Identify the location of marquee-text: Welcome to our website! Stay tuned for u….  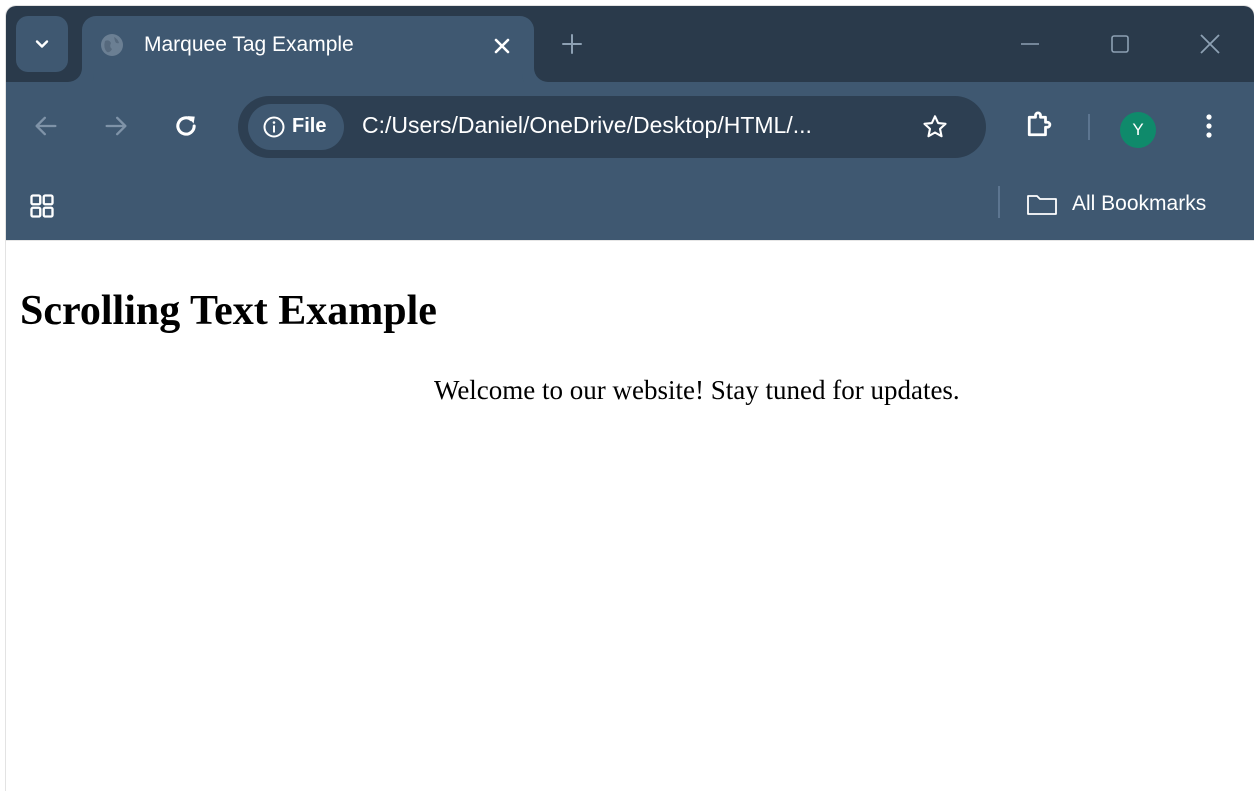
(697, 390).